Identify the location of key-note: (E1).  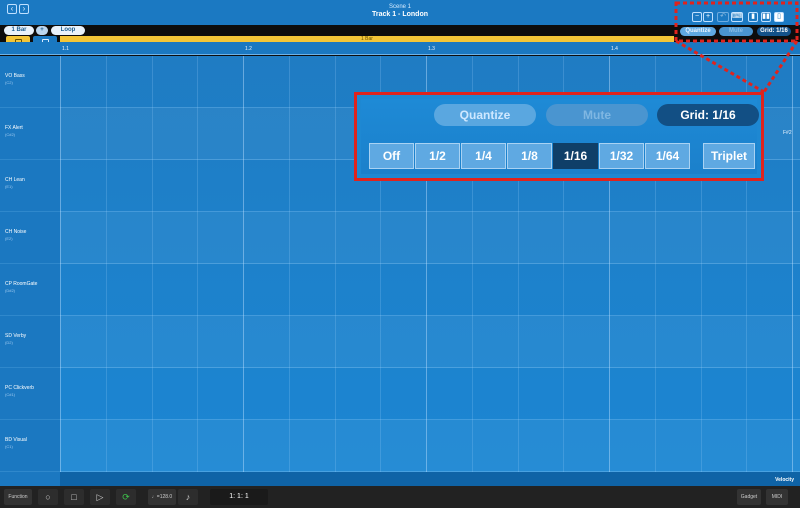
(9, 186).